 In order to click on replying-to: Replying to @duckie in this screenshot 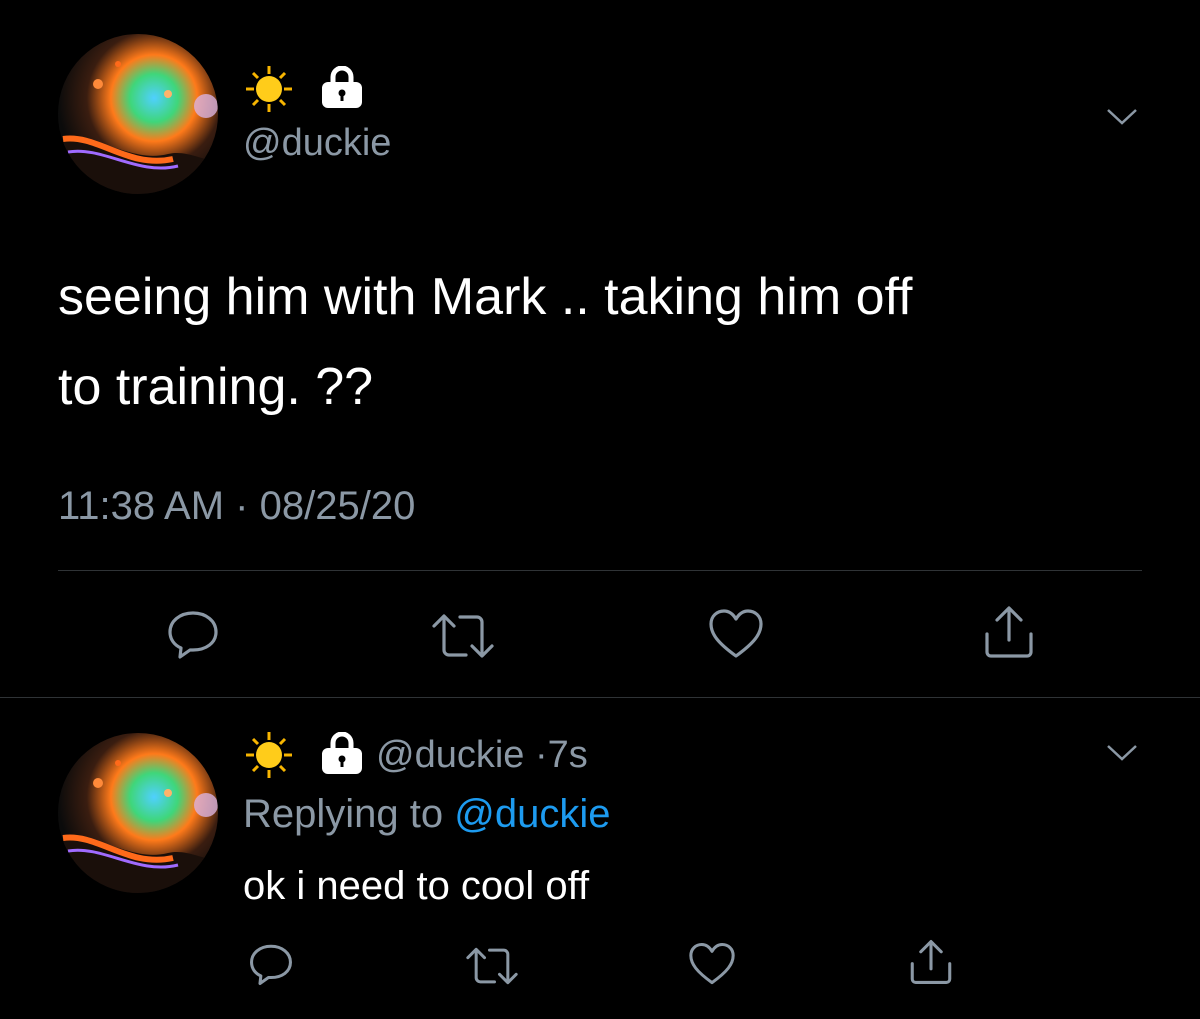, I will do `click(426, 814)`.